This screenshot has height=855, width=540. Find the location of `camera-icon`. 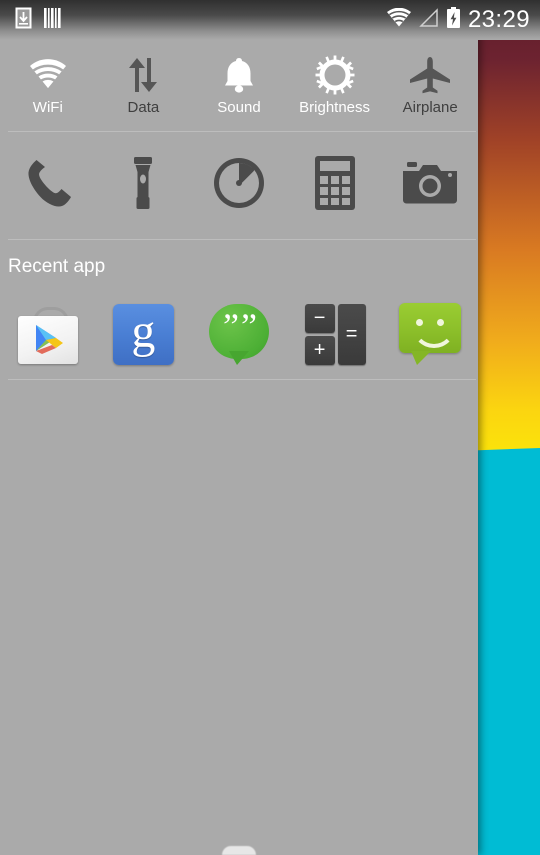

camera-icon is located at coordinates (430, 185).